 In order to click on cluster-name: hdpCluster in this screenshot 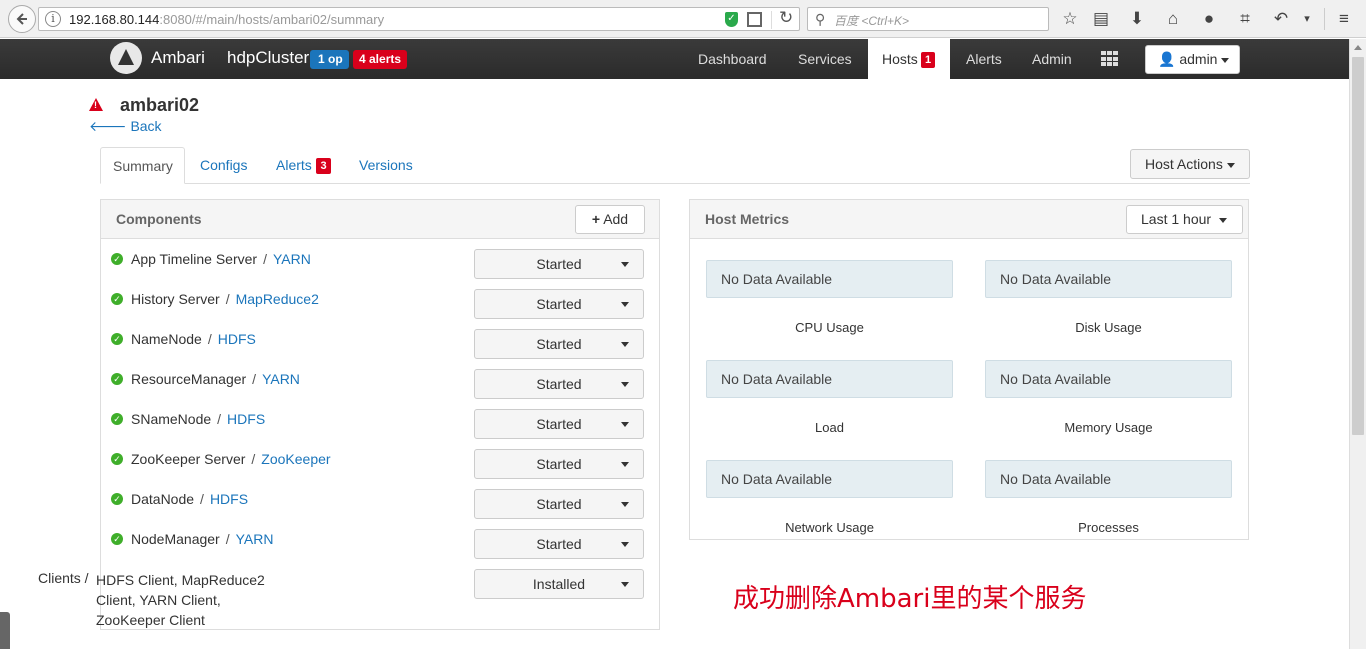, I will do `click(268, 58)`.